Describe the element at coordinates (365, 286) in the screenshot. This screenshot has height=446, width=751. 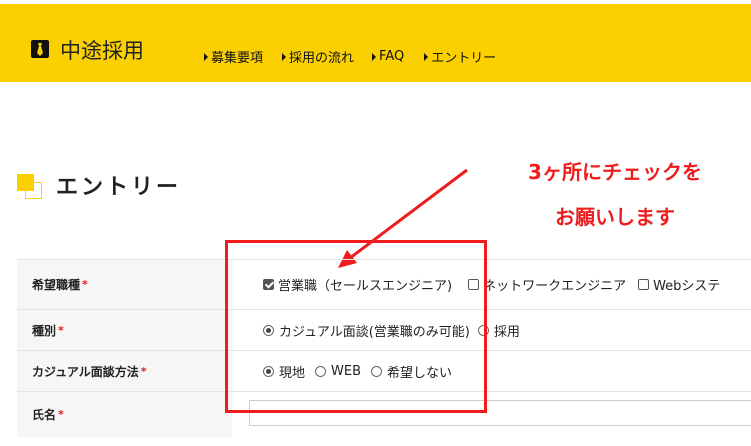
I see `option-label: 営業職（セールスエンジニア)` at that location.